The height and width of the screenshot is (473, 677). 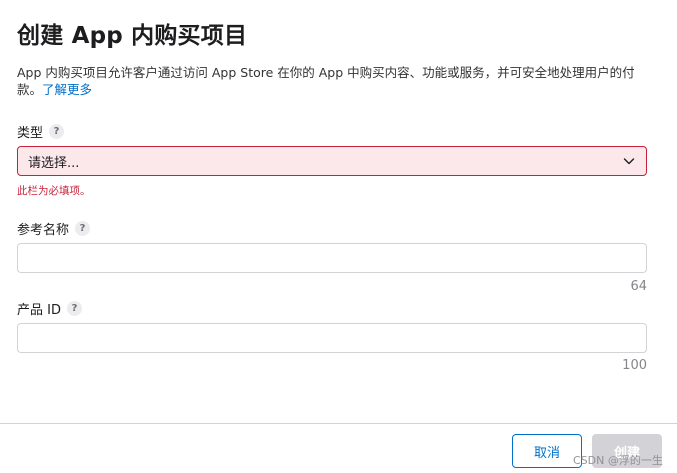 I want to click on product-id-field-label: 产品 ID ?, so click(x=49, y=308).